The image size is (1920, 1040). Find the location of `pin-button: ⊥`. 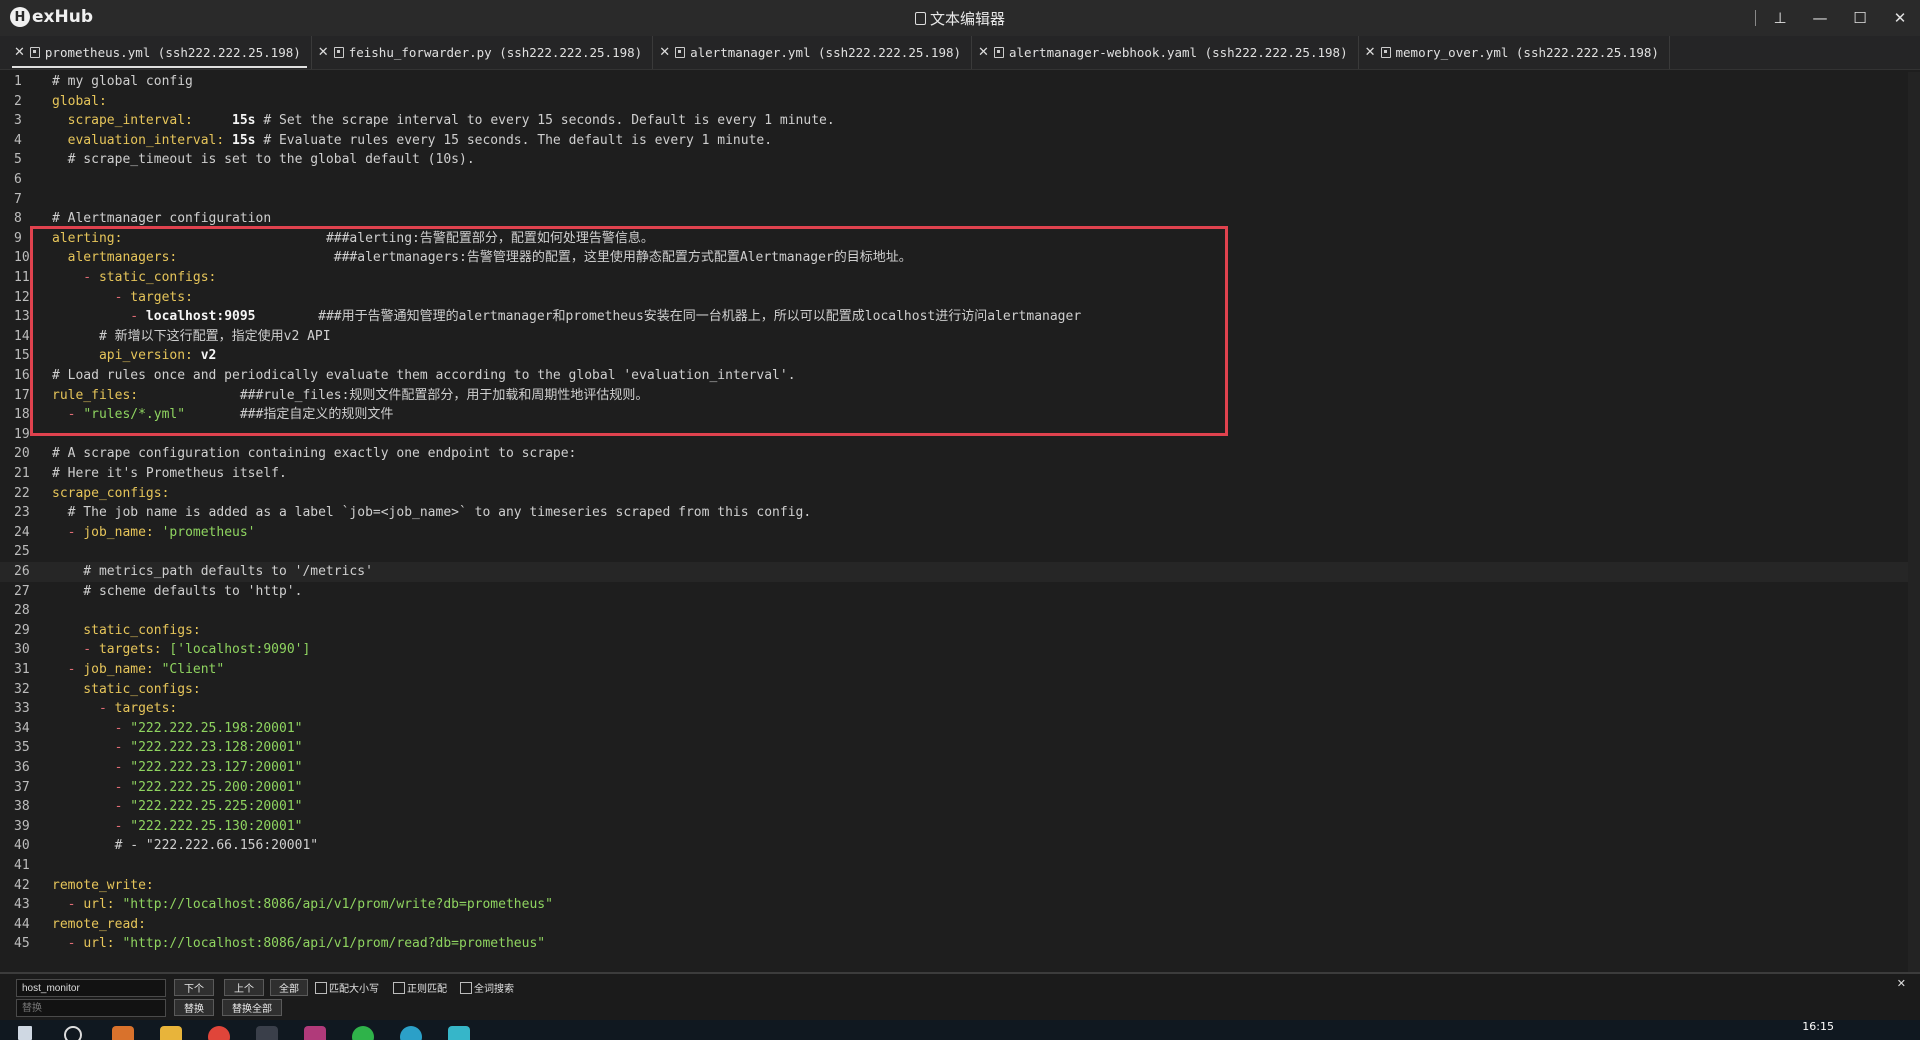

pin-button: ⊥ is located at coordinates (1780, 18).